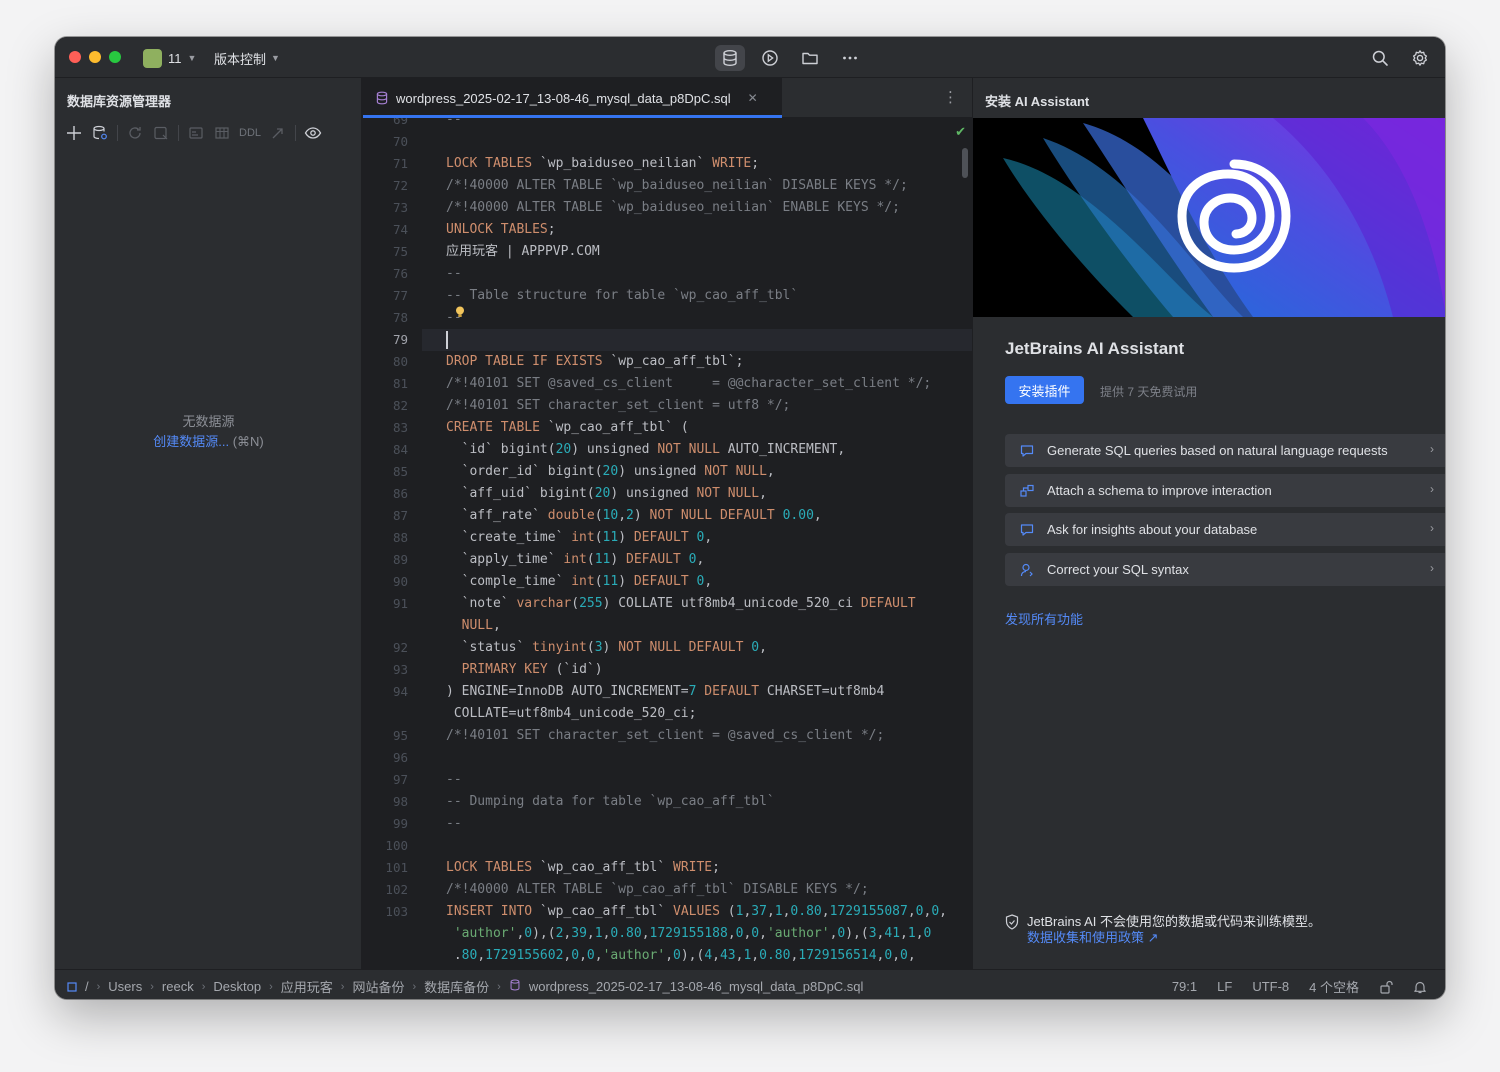  Describe the element at coordinates (1386, 987) in the screenshot. I see `unlock-icon` at that location.